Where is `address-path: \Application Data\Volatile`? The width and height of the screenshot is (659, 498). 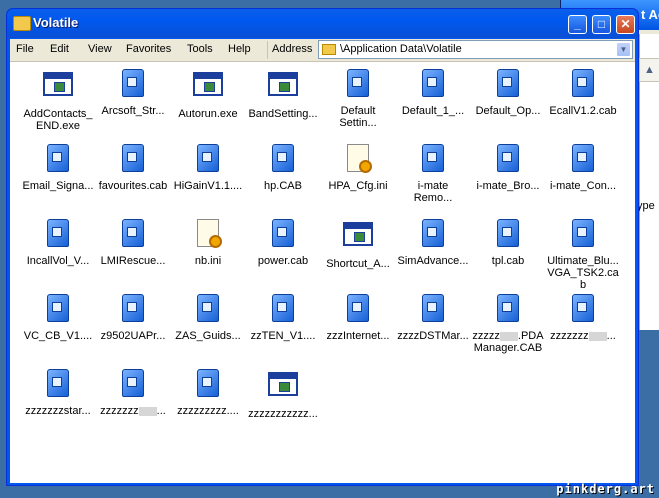
address-path: \Application Data\Volatile is located at coordinates (401, 49).